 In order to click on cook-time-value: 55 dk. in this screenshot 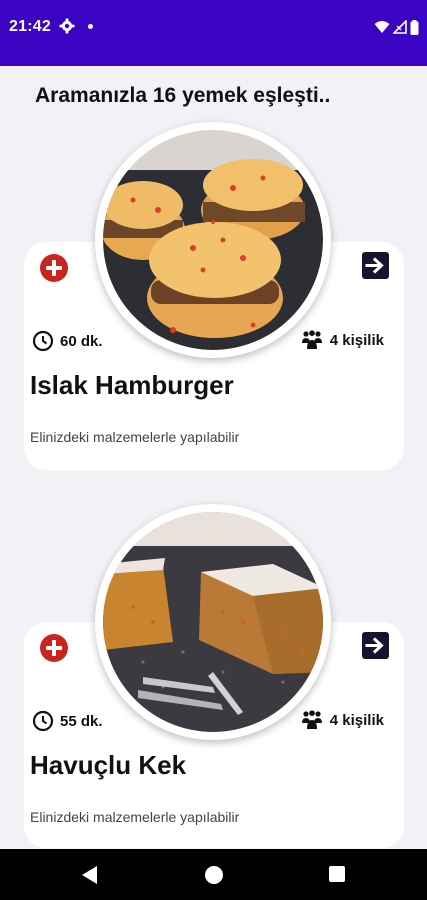, I will do `click(81, 721)`.